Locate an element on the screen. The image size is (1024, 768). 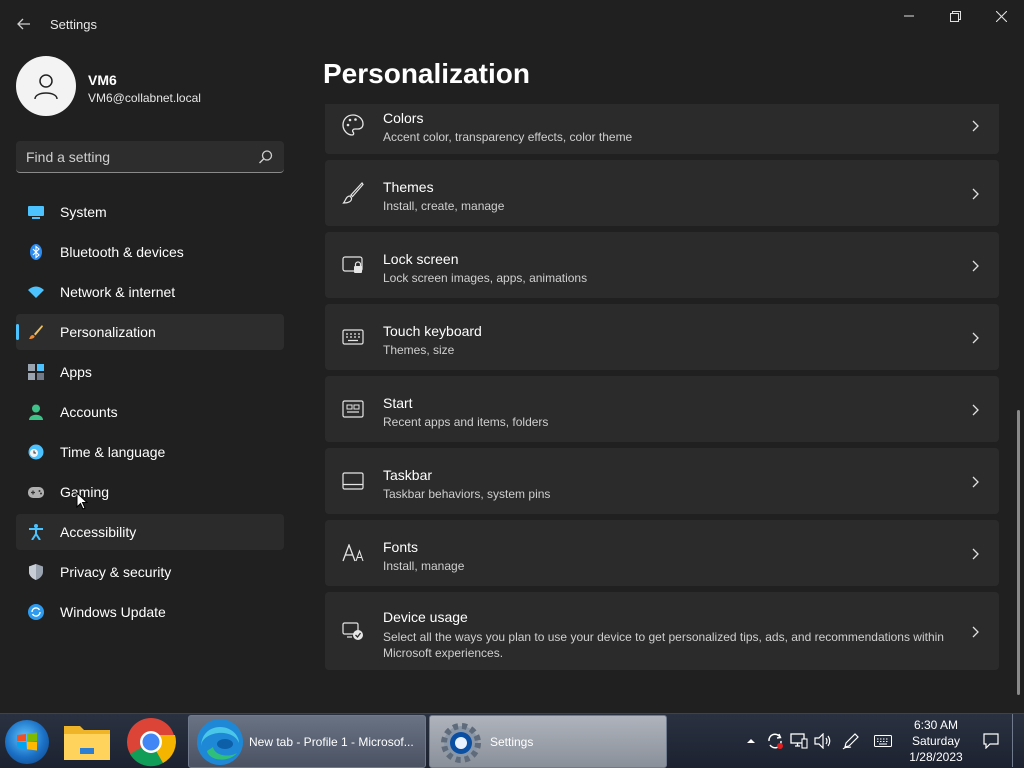
taskbar-file-explorer is located at coordinates (89, 741).